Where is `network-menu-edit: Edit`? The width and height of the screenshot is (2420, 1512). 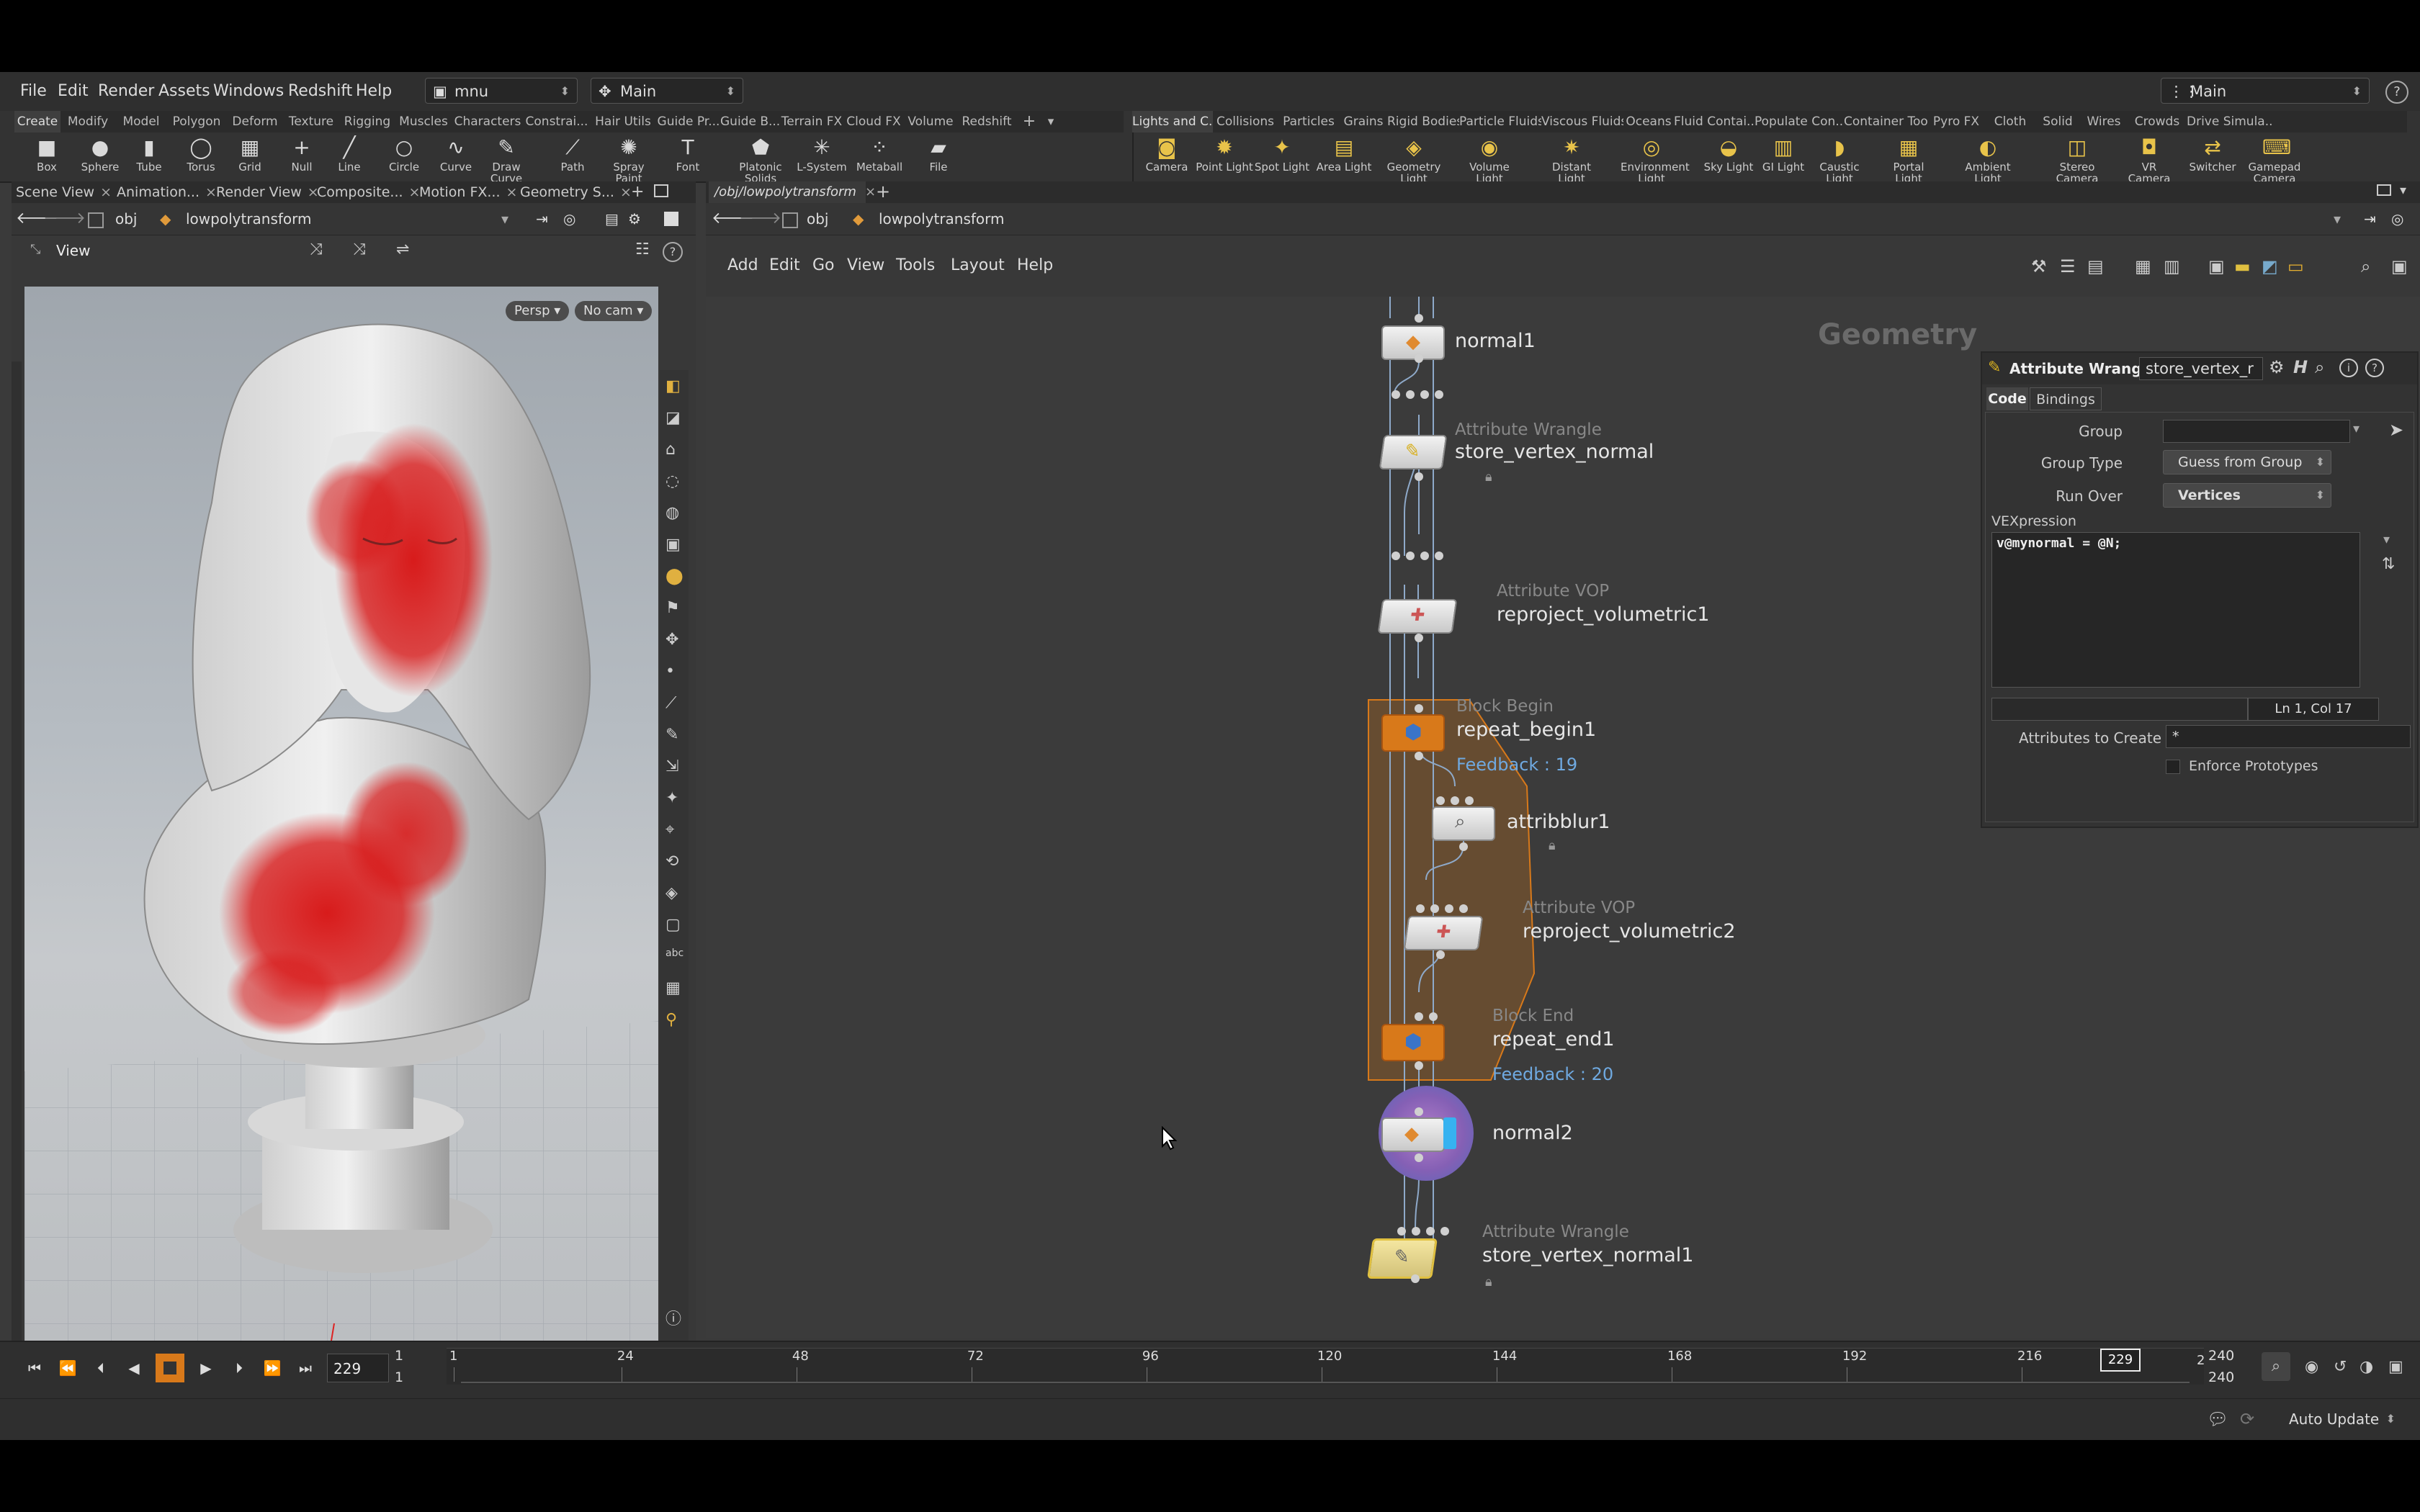
network-menu-edit: Edit is located at coordinates (784, 265).